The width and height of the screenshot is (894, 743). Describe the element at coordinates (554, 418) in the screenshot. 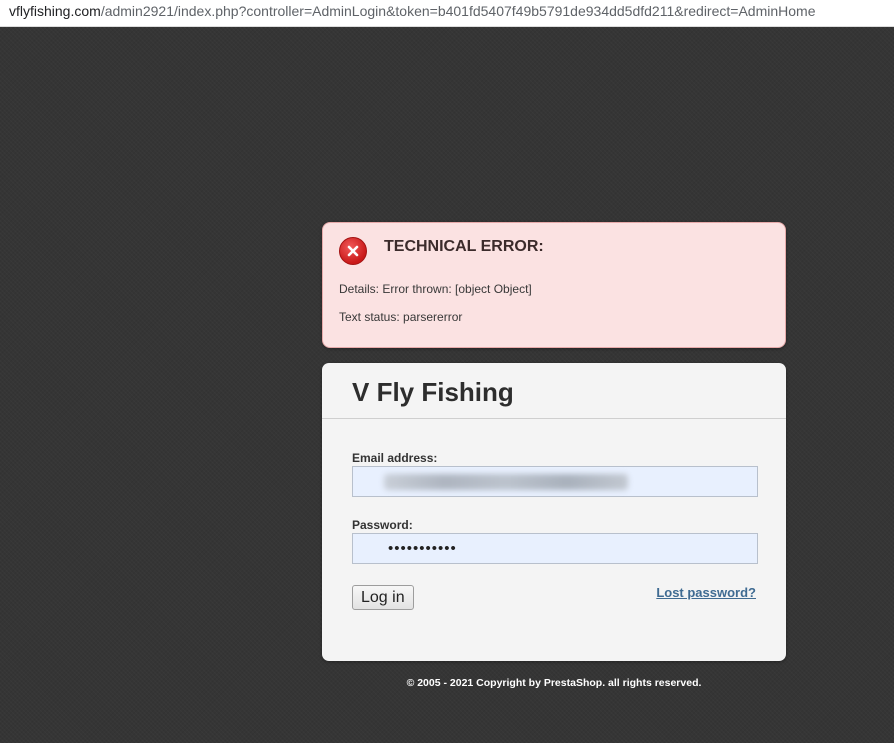

I see `divider` at that location.